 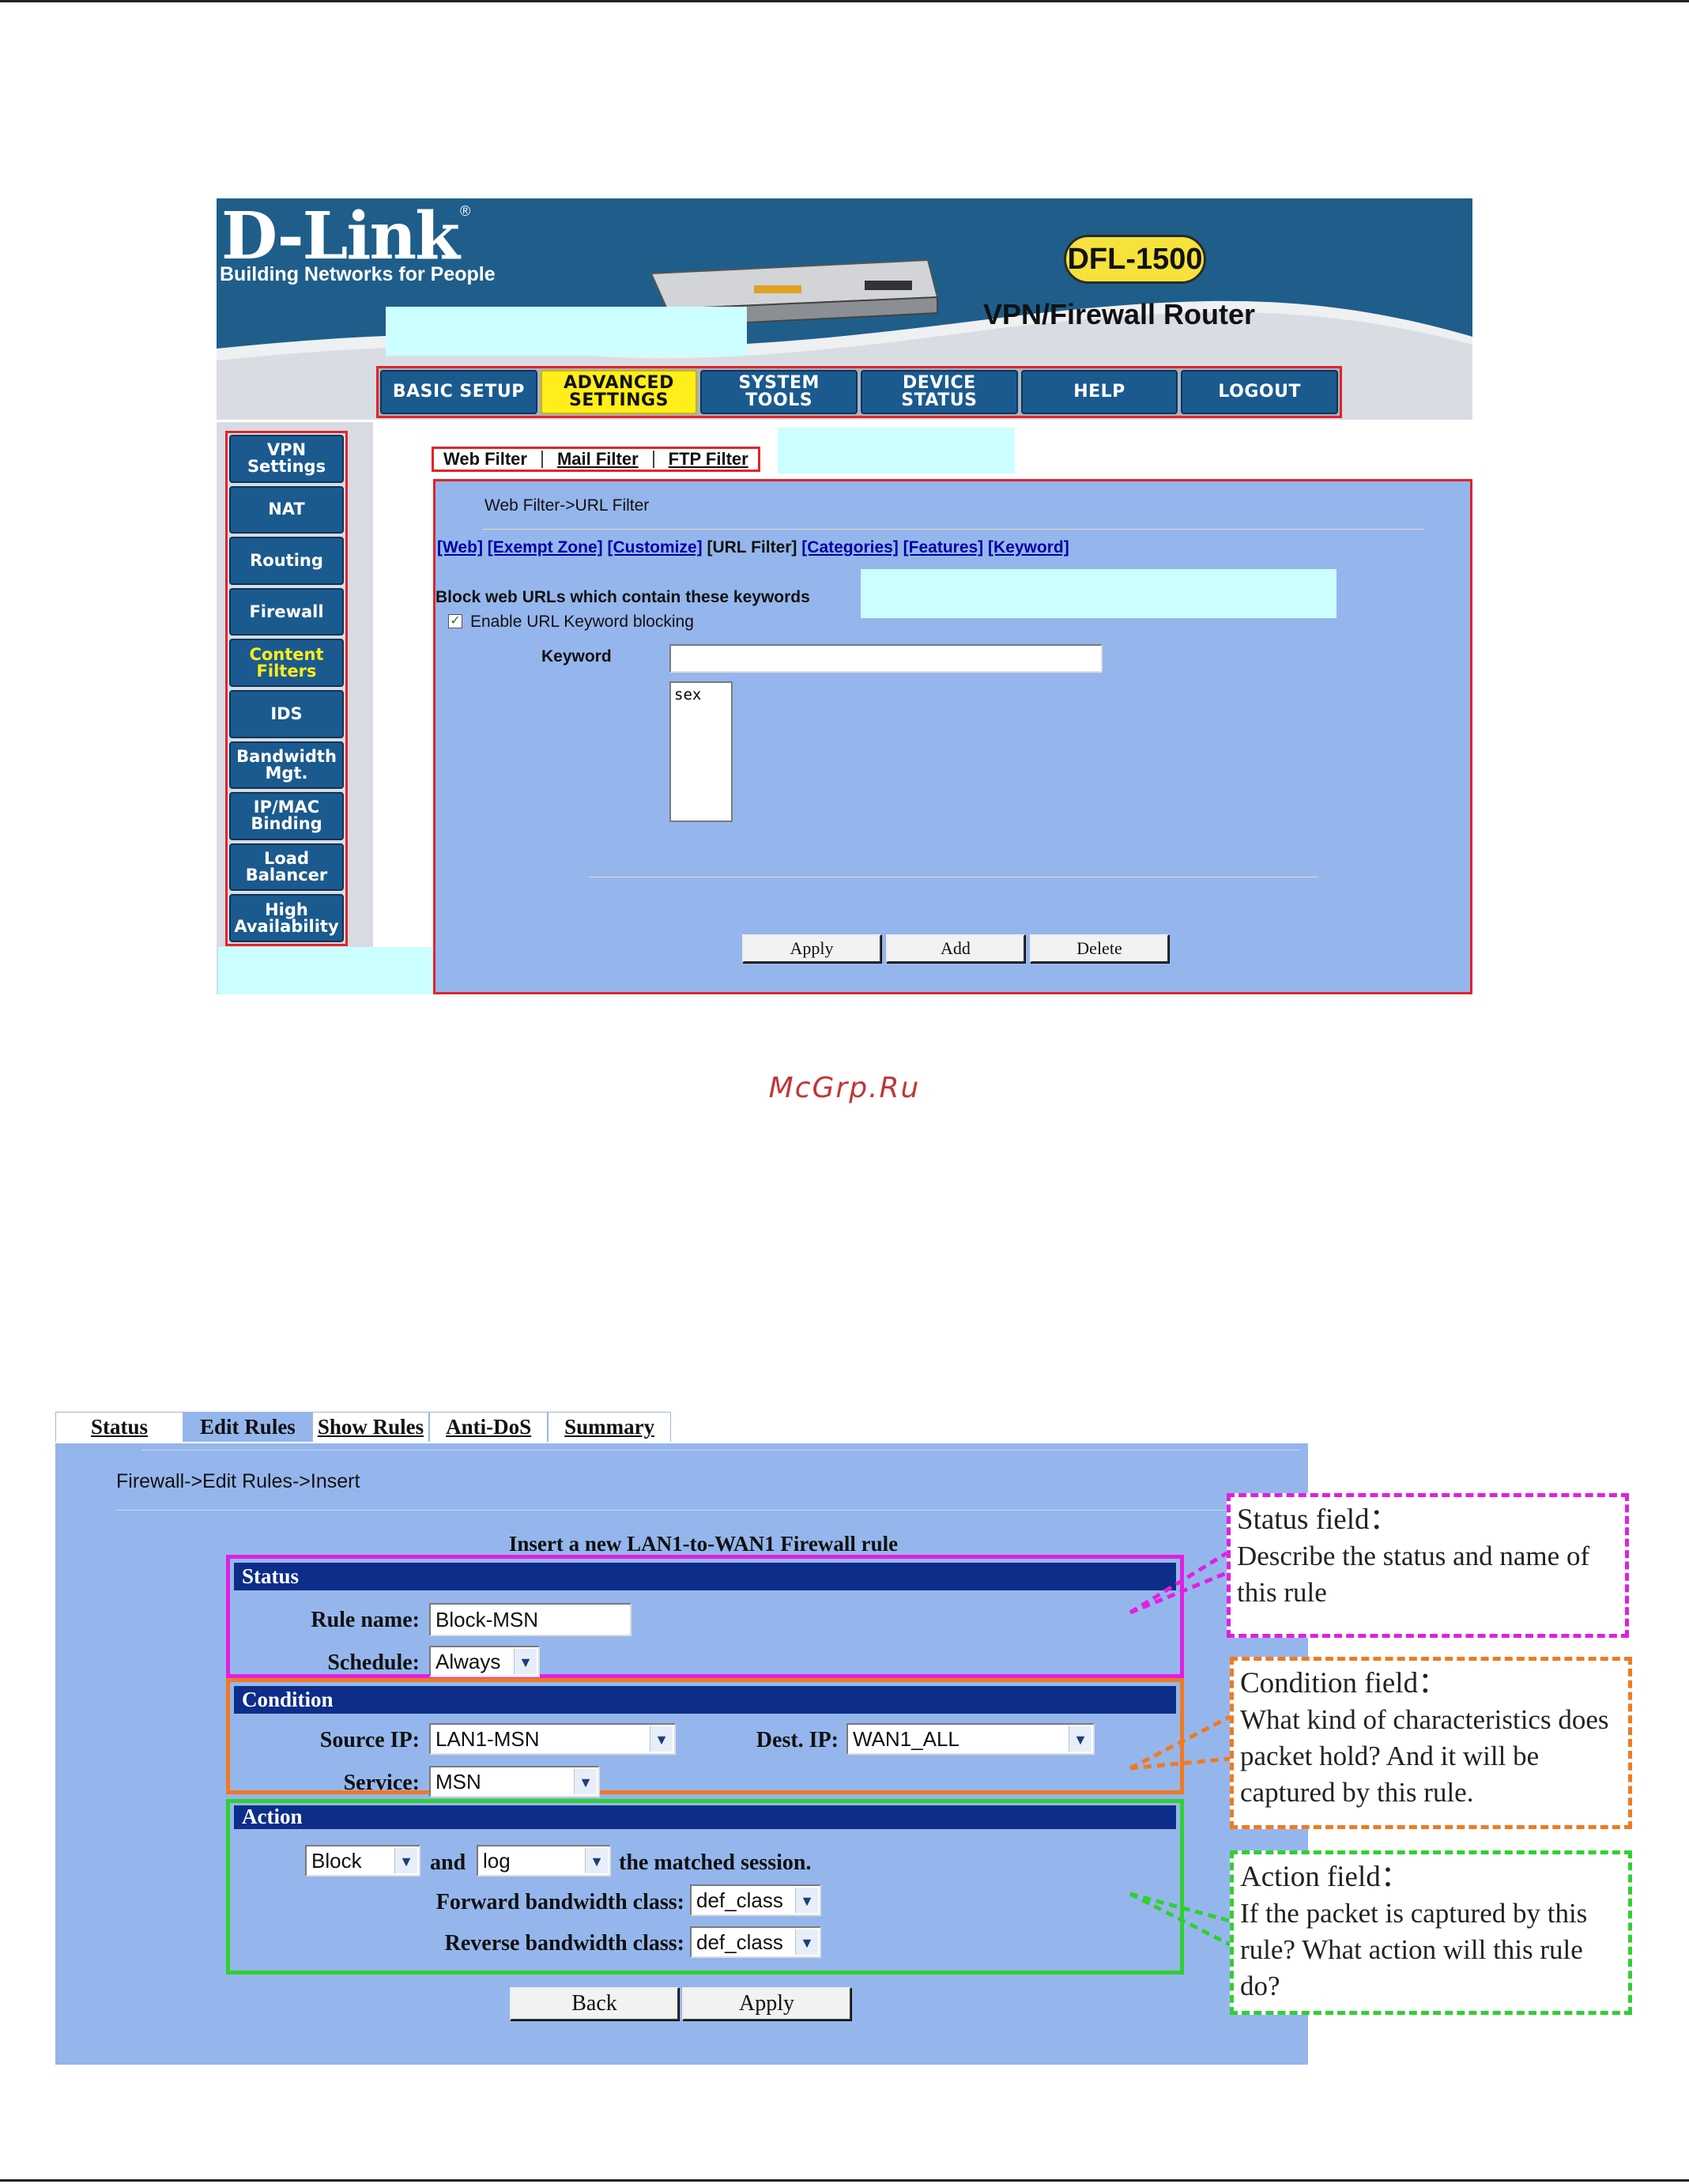 I want to click on brand-tagline: Building Networks for People, so click(x=358, y=274).